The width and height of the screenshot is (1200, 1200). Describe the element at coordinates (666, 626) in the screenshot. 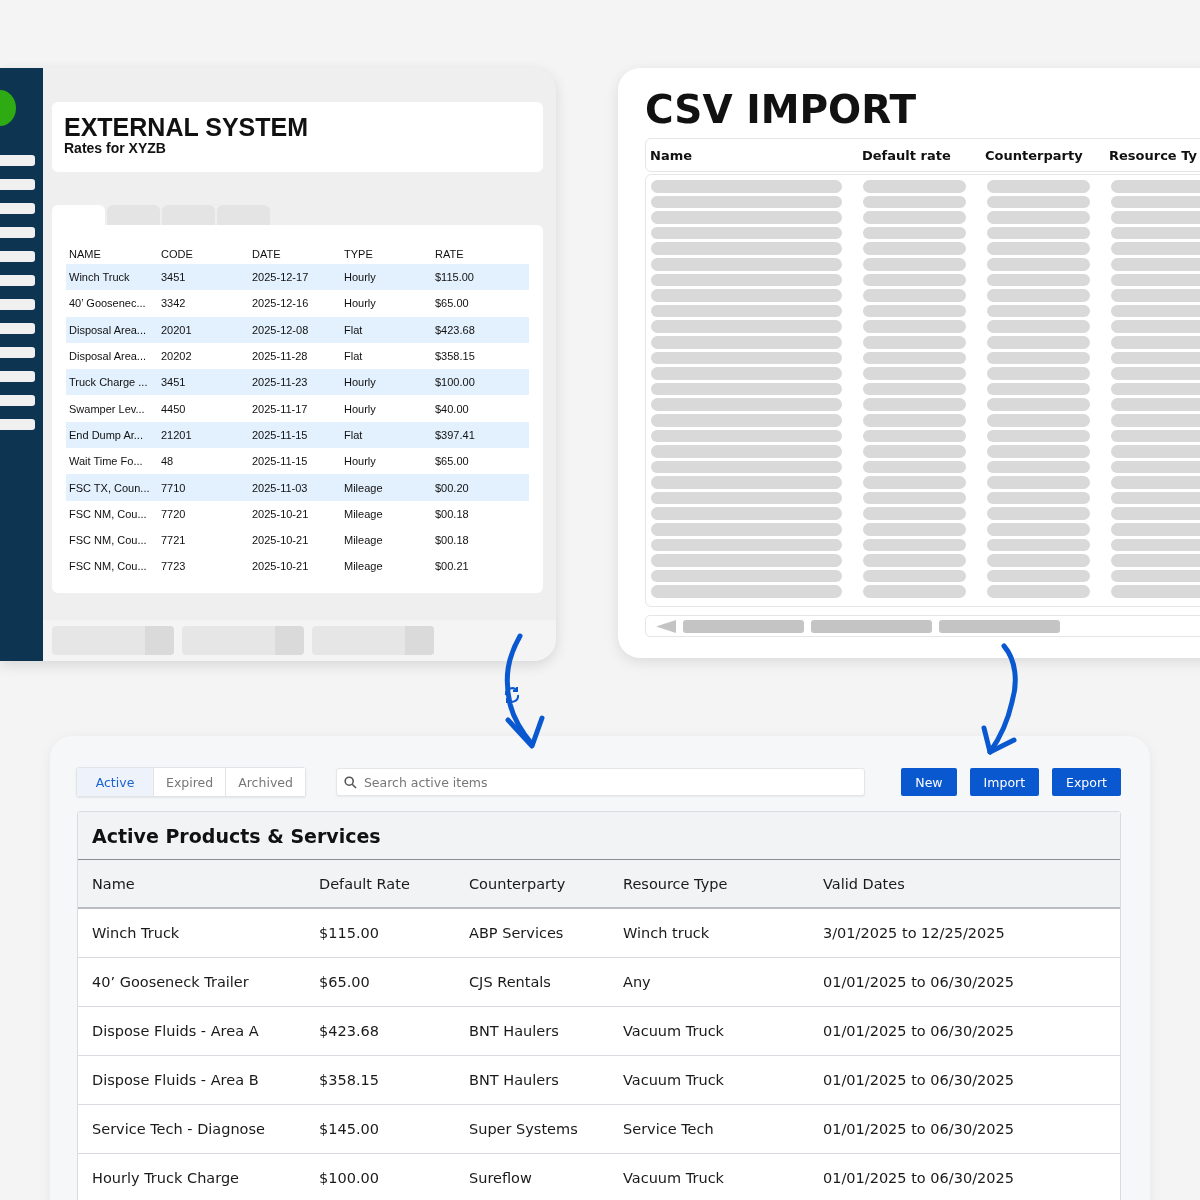

I see `left-triangle-icon` at that location.